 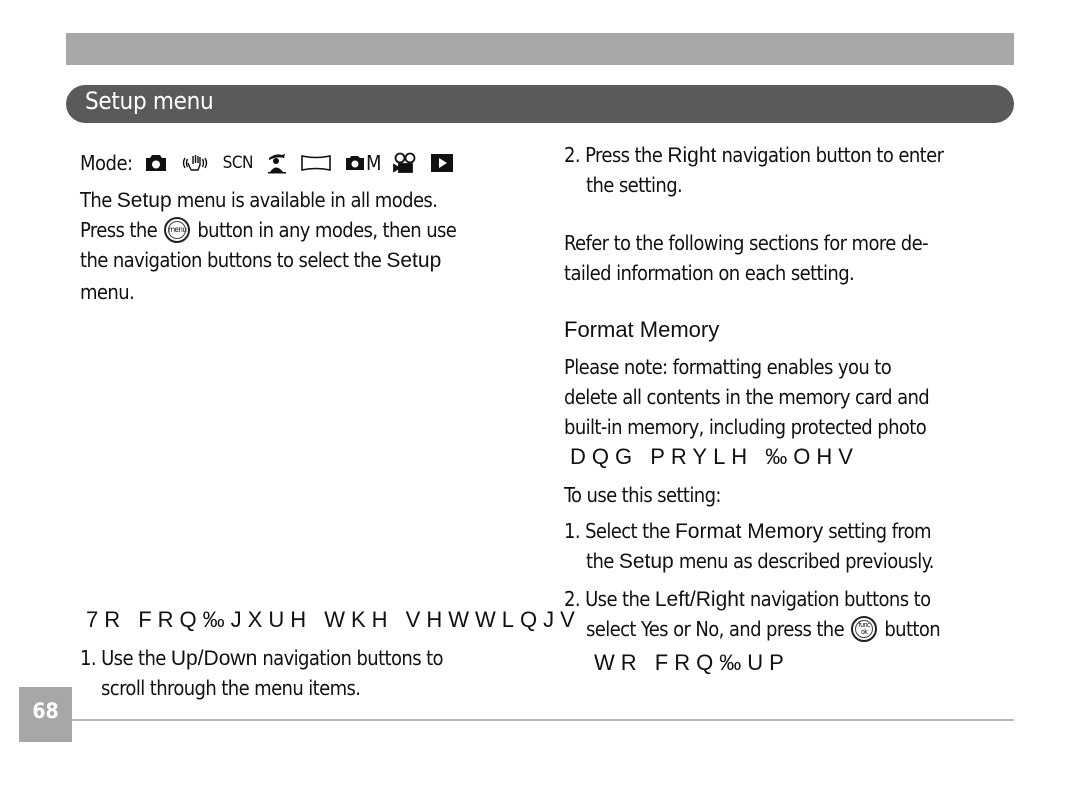 I want to click on up-down-keyword: Up/Down, so click(x=214, y=658).